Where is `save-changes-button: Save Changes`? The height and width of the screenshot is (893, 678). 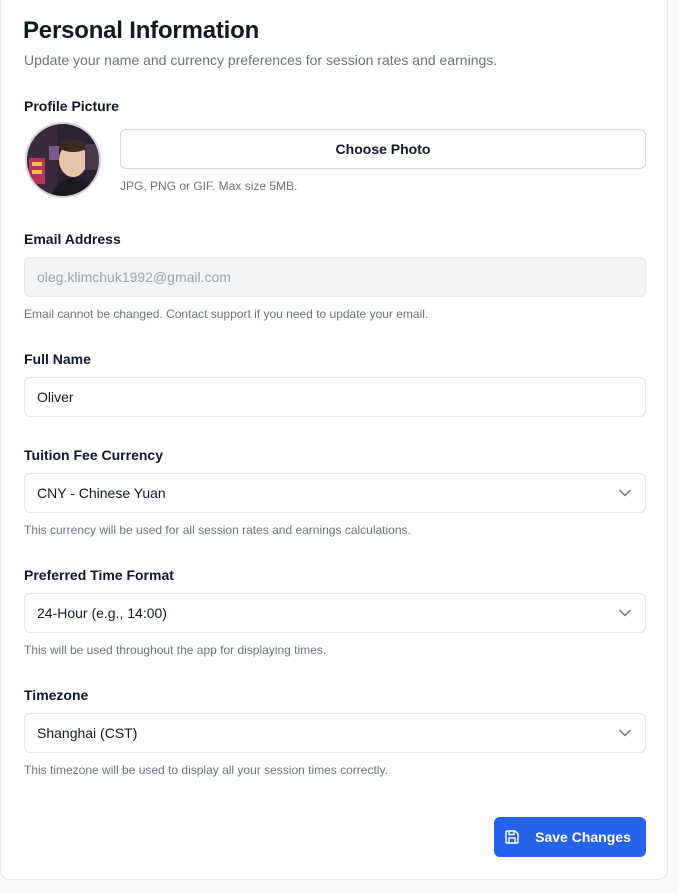 save-changes-button: Save Changes is located at coordinates (570, 837).